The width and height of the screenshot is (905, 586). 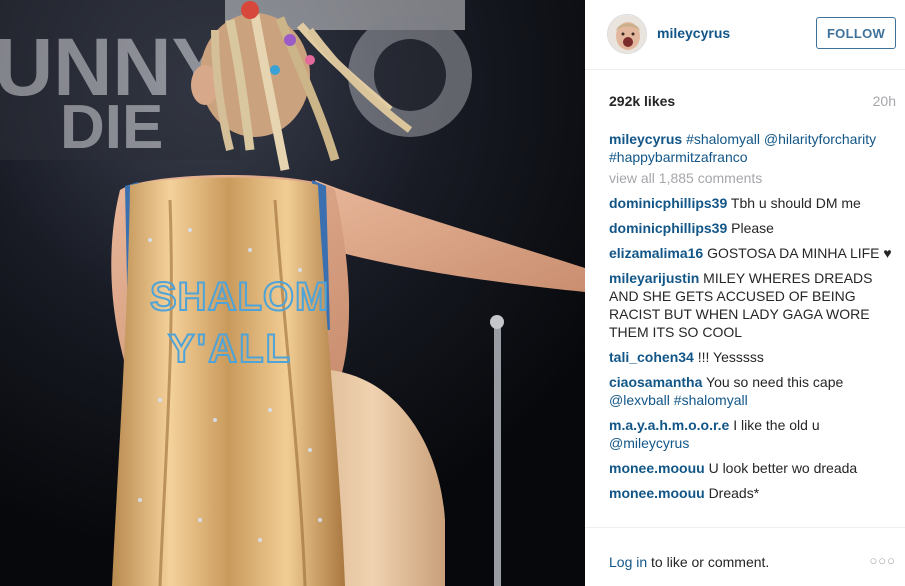 What do you see at coordinates (651, 357) in the screenshot?
I see `comment-username-link: tali_cohen34` at bounding box center [651, 357].